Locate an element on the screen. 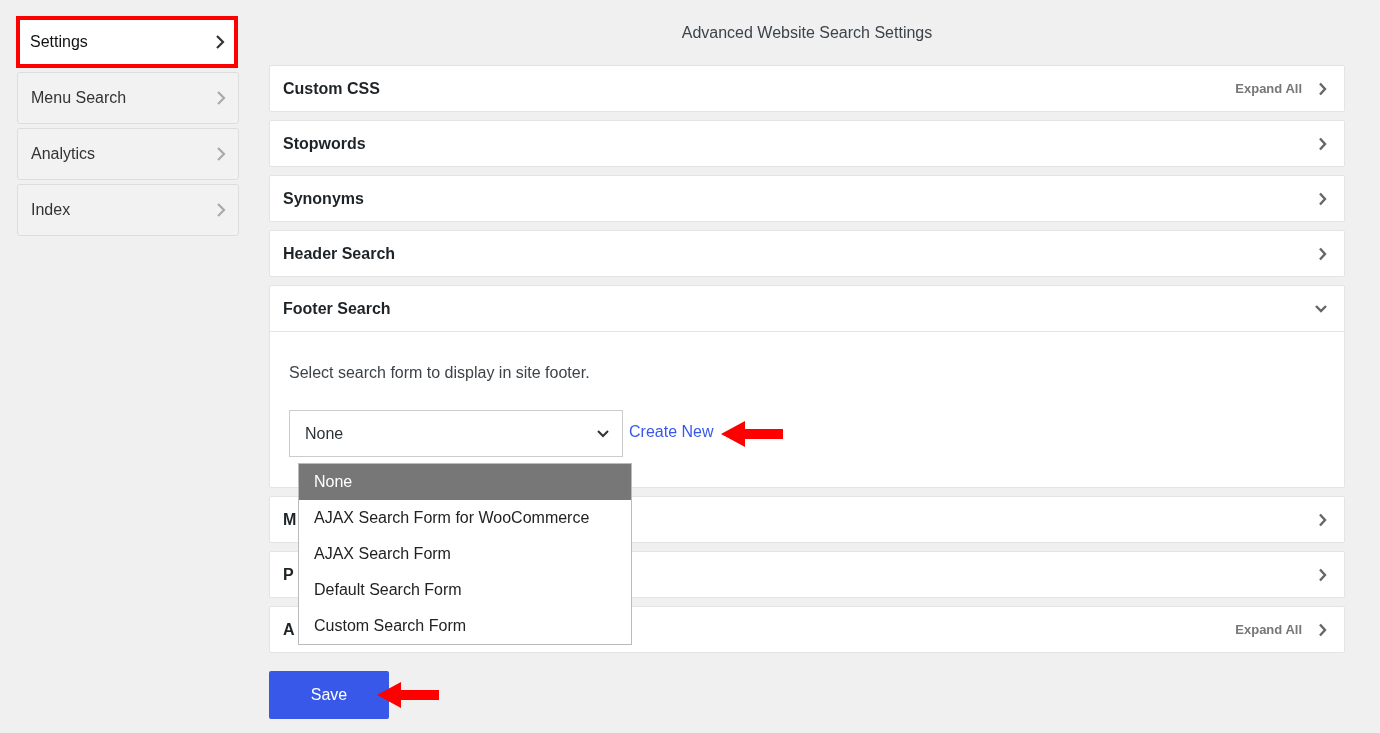  dropdown-option: AJAX Search Form for WooCommerce is located at coordinates (465, 518).